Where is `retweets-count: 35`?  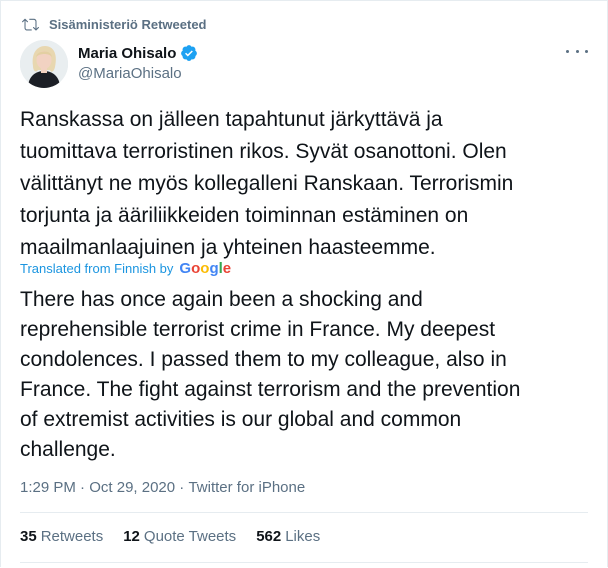 retweets-count: 35 is located at coordinates (28, 536).